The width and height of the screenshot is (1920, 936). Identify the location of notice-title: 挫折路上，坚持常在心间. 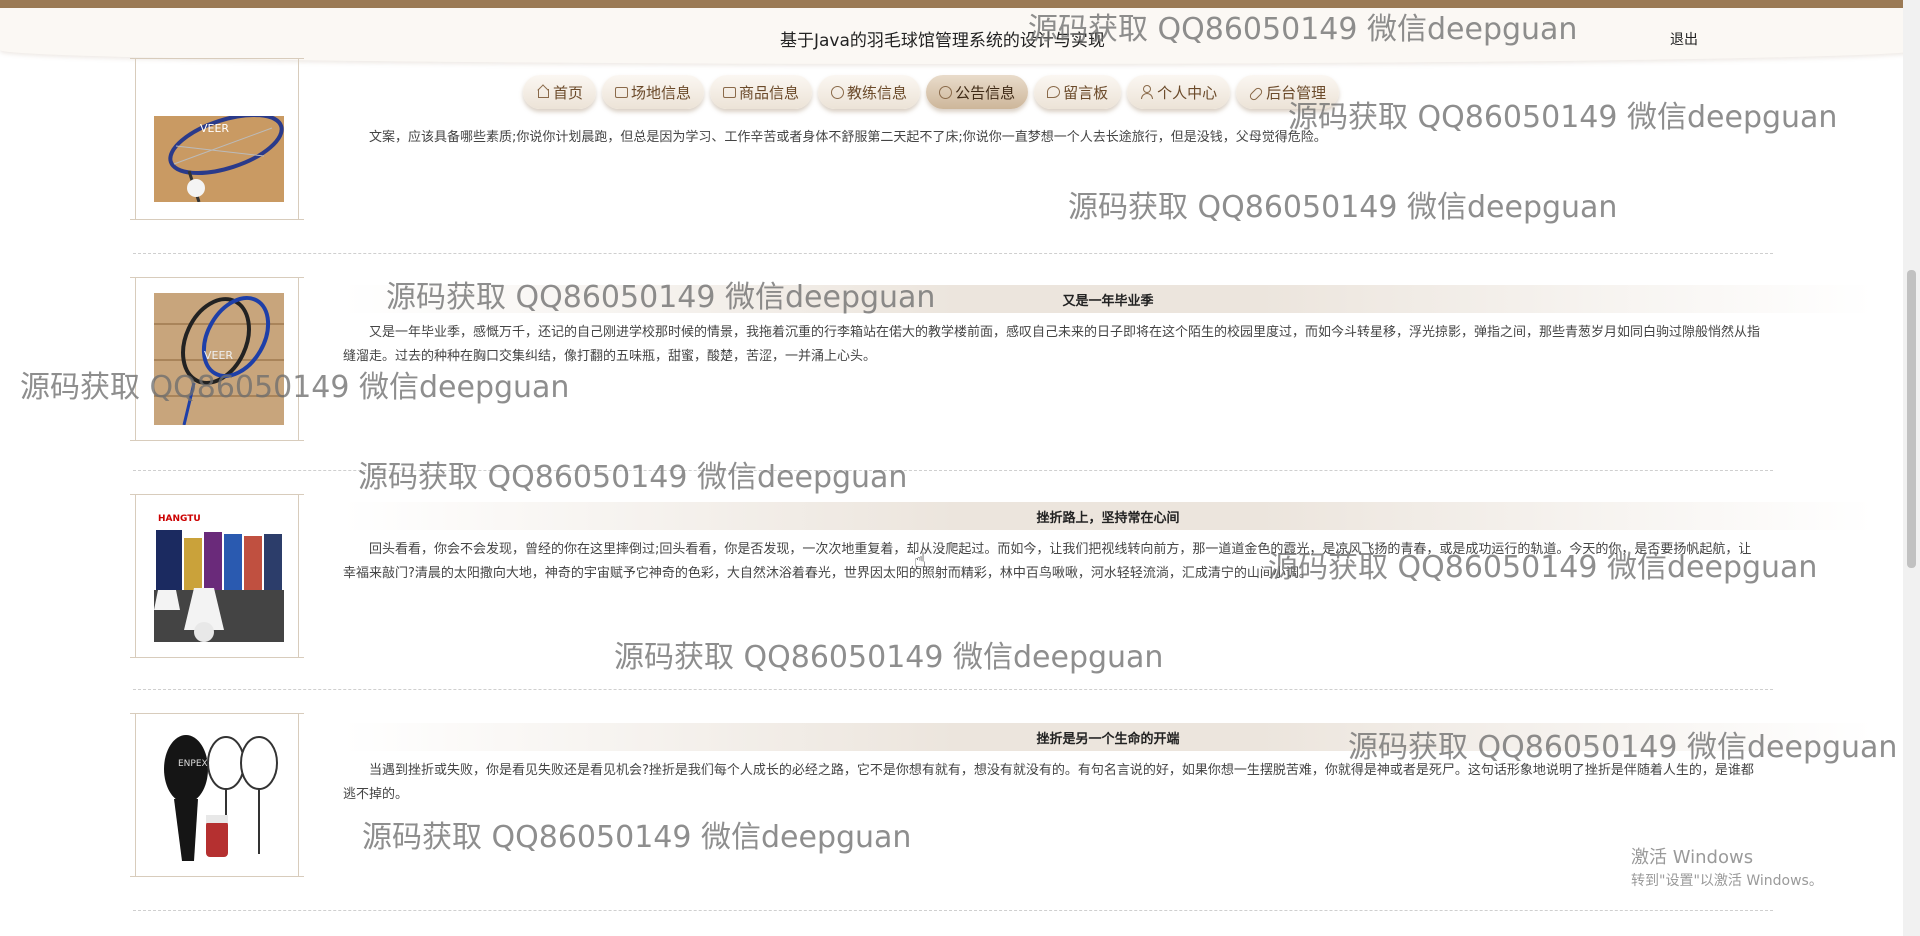
(1107, 516).